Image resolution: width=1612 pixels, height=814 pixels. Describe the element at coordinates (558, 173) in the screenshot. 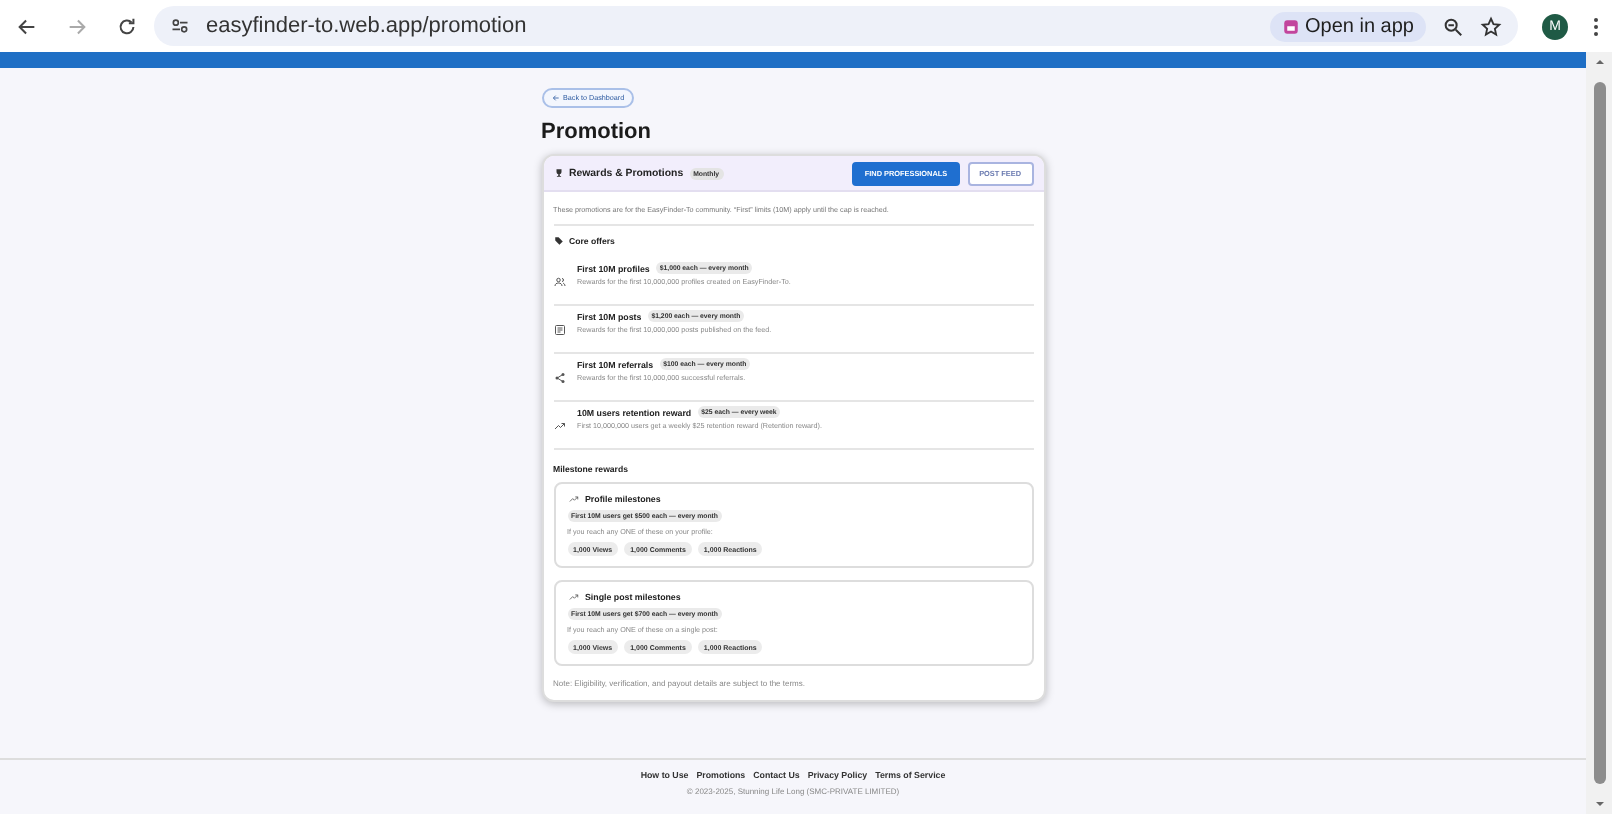

I see `trophy-icon` at that location.